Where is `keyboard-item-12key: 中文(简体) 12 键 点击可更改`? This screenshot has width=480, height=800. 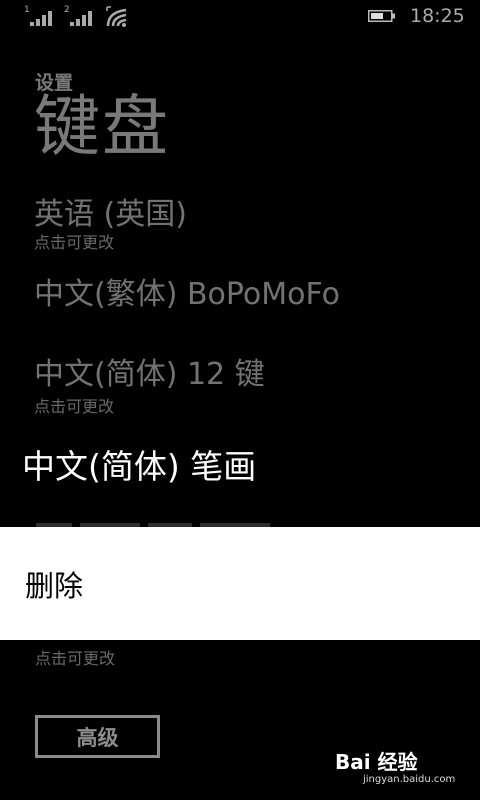 keyboard-item-12key: 中文(简体) 12 键 点击可更改 is located at coordinates (149, 387).